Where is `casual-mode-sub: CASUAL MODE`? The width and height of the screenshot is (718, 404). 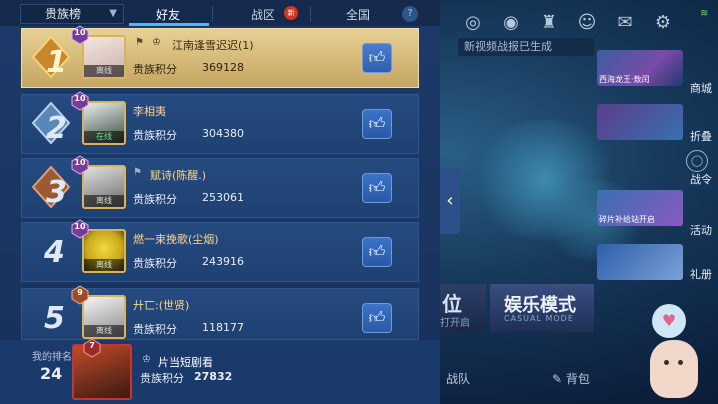 casual-mode-sub: CASUAL MODE is located at coordinates (539, 318).